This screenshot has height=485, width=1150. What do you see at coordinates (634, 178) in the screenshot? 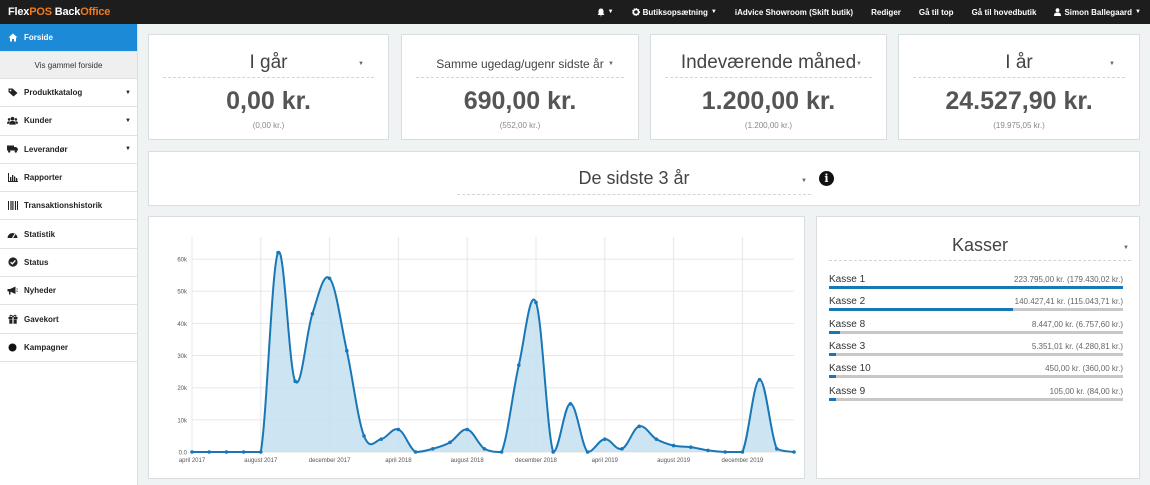
I see `period-select-label: De sidste 3 år` at bounding box center [634, 178].